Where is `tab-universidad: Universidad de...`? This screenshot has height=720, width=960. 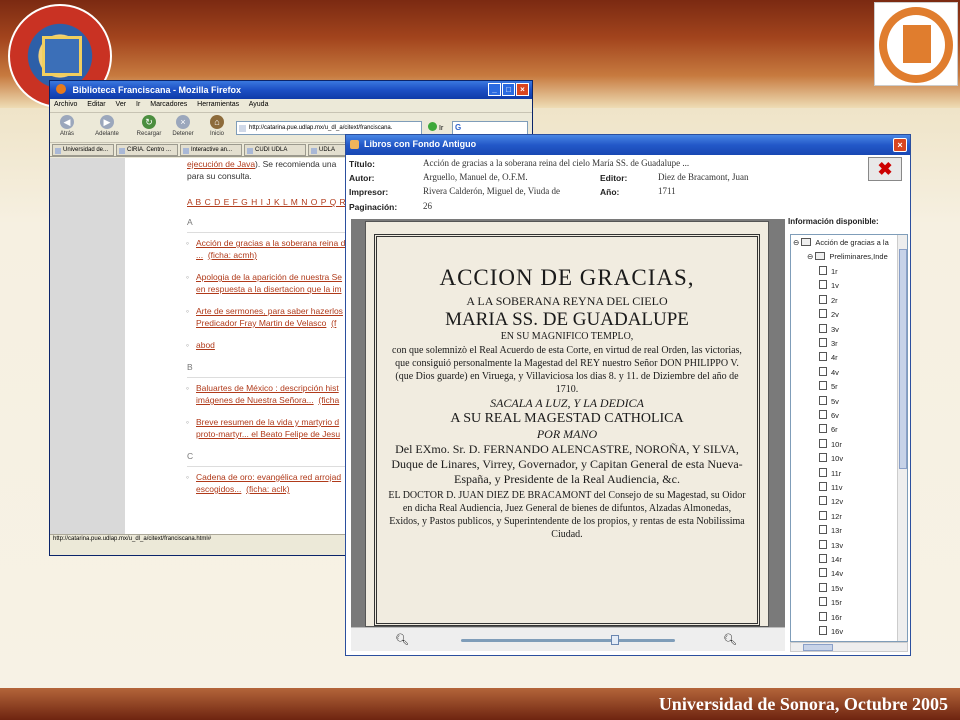 tab-universidad: Universidad de... is located at coordinates (83, 150).